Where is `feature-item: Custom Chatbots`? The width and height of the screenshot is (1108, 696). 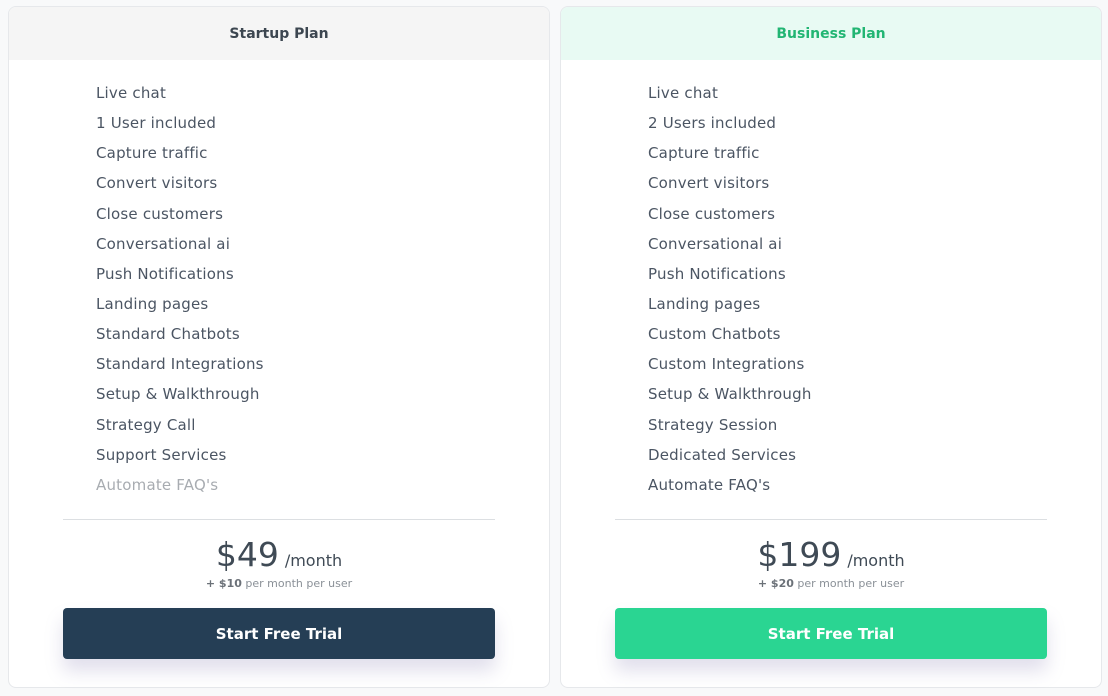
feature-item: Custom Chatbots is located at coordinates (714, 334).